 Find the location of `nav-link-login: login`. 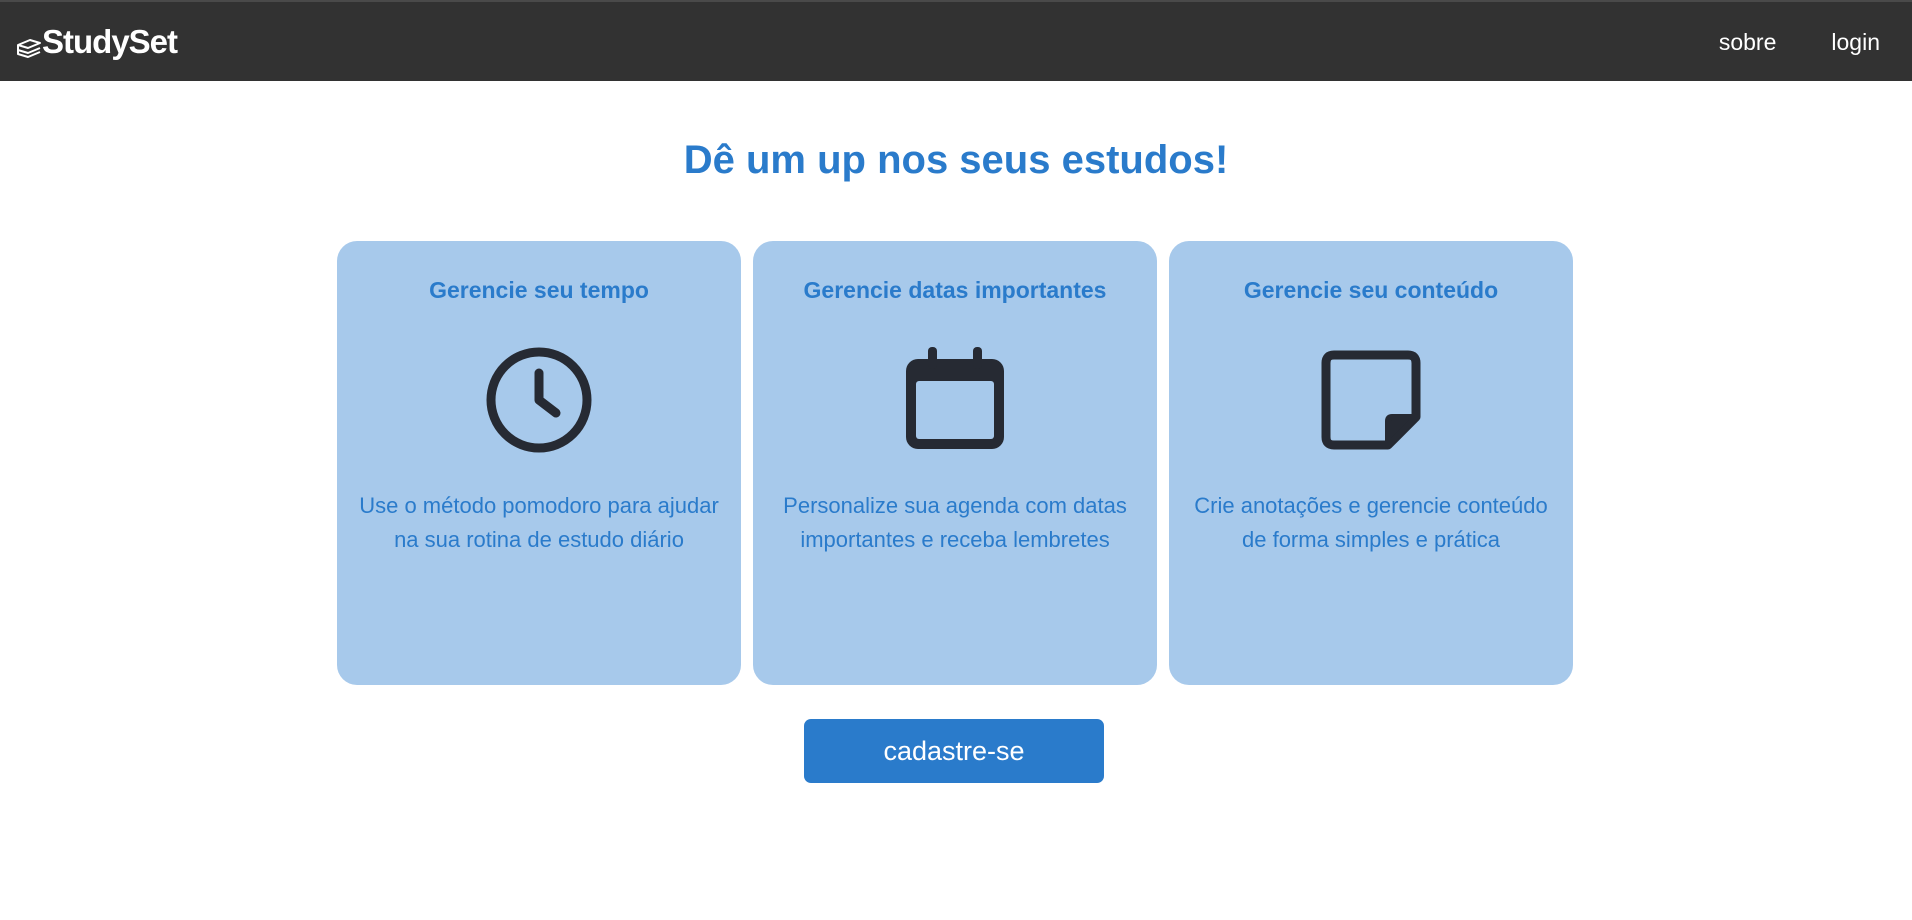

nav-link-login: login is located at coordinates (1855, 42).